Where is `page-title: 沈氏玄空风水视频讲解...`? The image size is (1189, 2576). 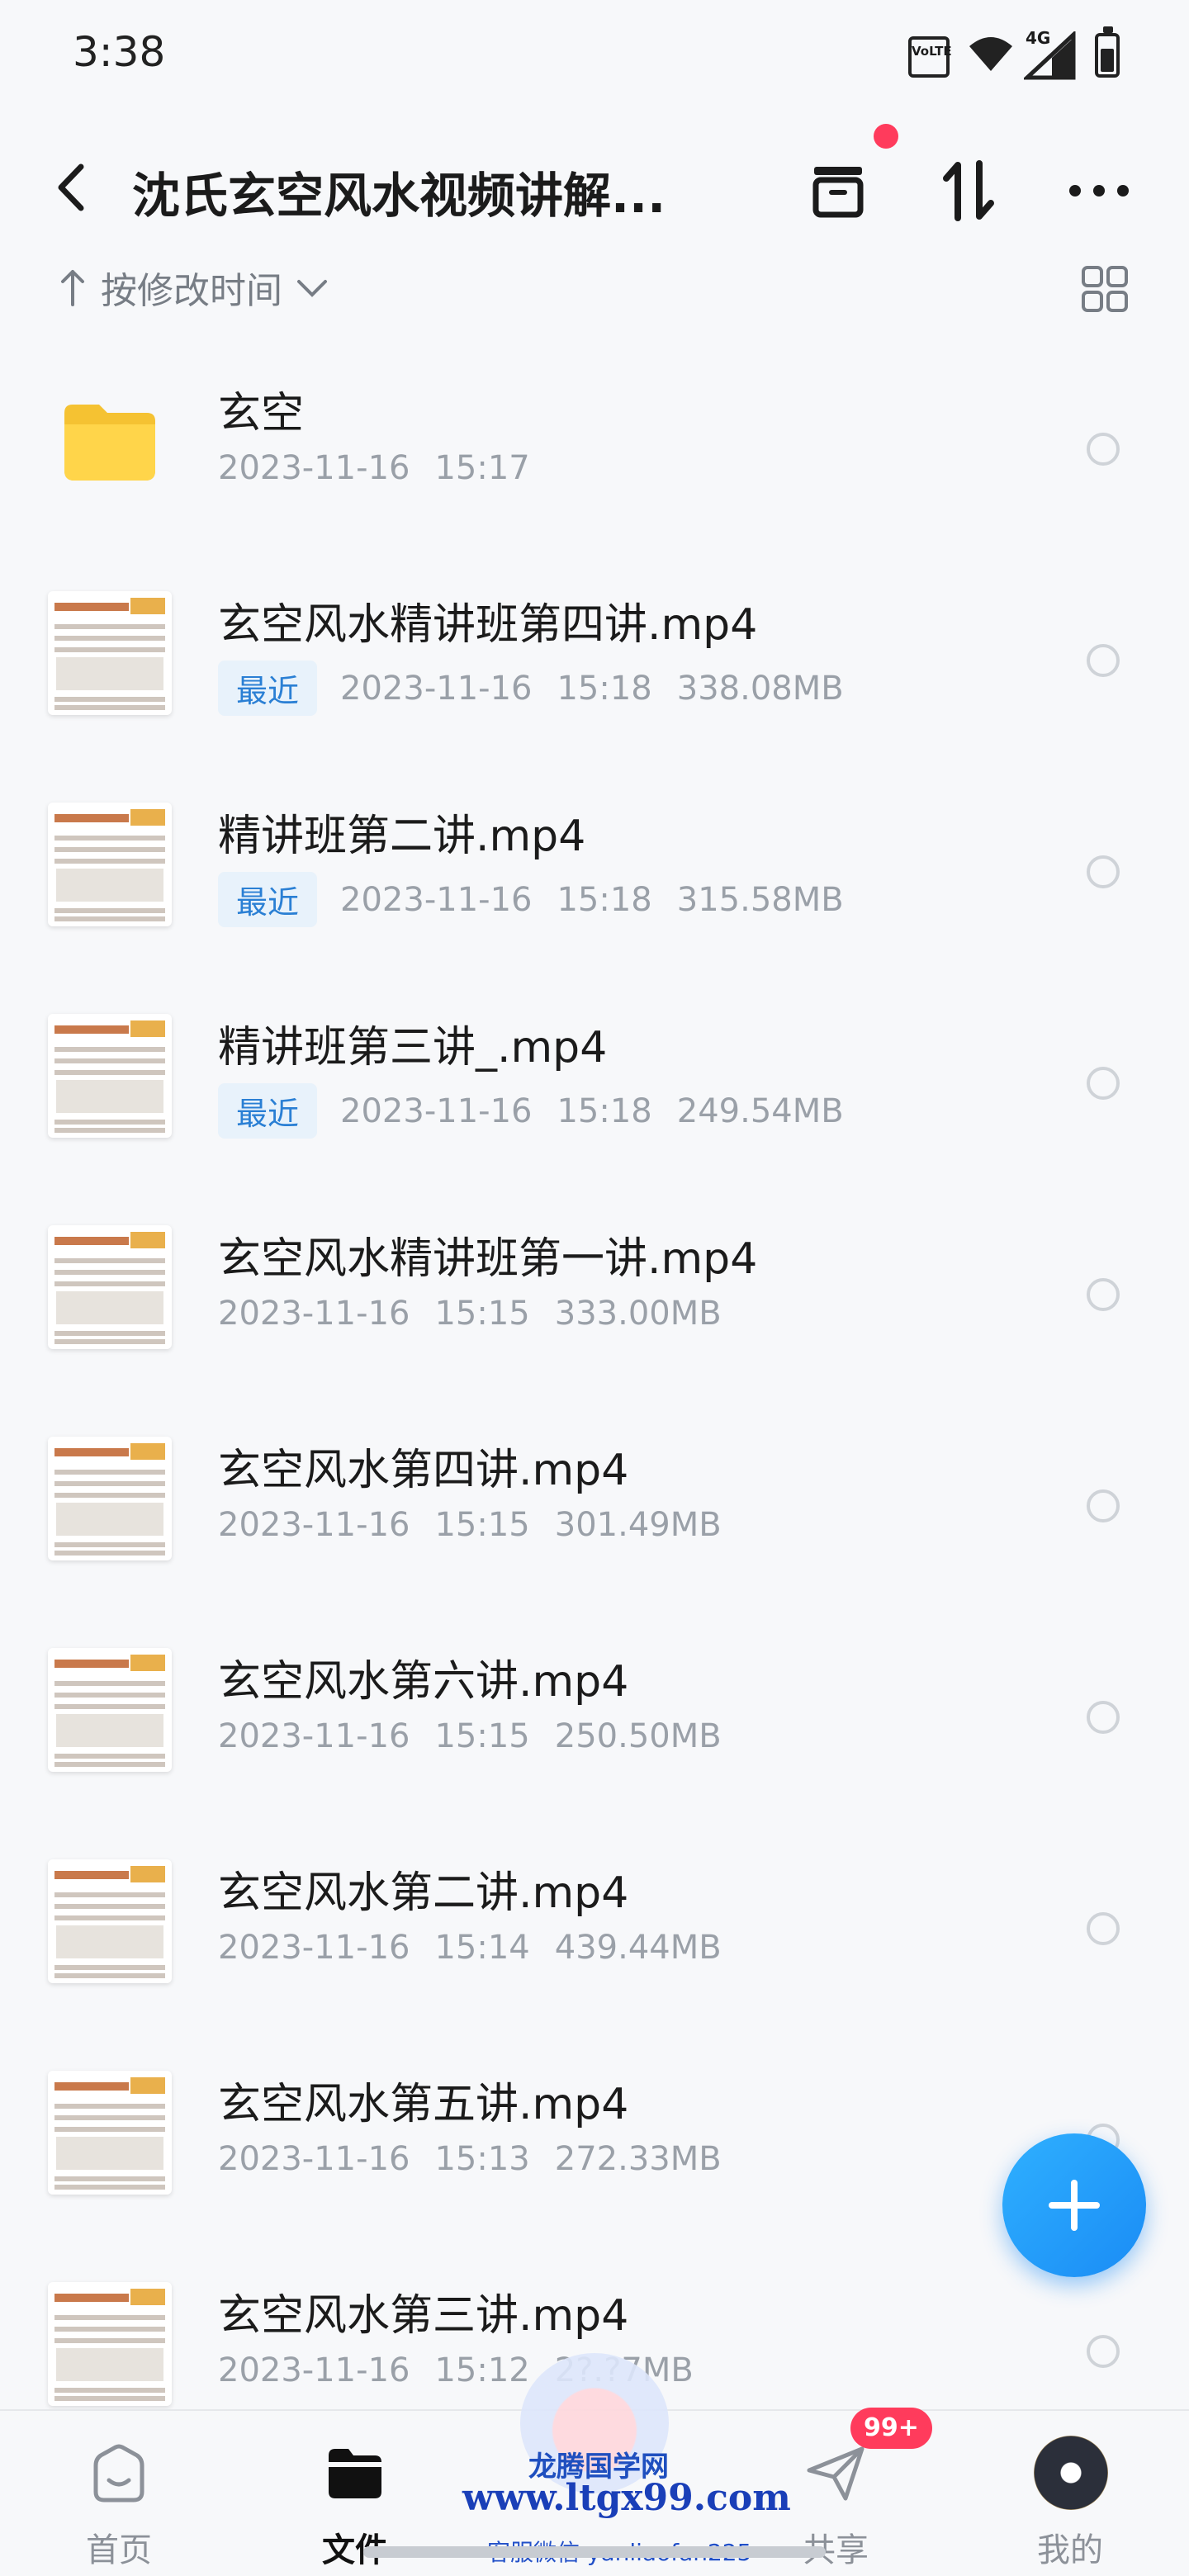
page-title: 沈氏玄空风水视频讲解... is located at coordinates (399, 196).